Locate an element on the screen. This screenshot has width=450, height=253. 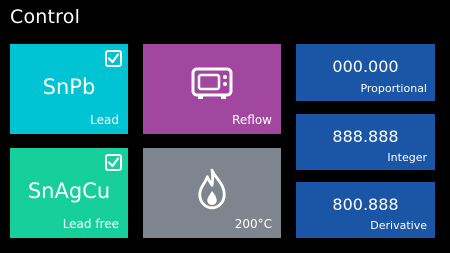
alloy-label: SnAgCu is located at coordinates (69, 191).